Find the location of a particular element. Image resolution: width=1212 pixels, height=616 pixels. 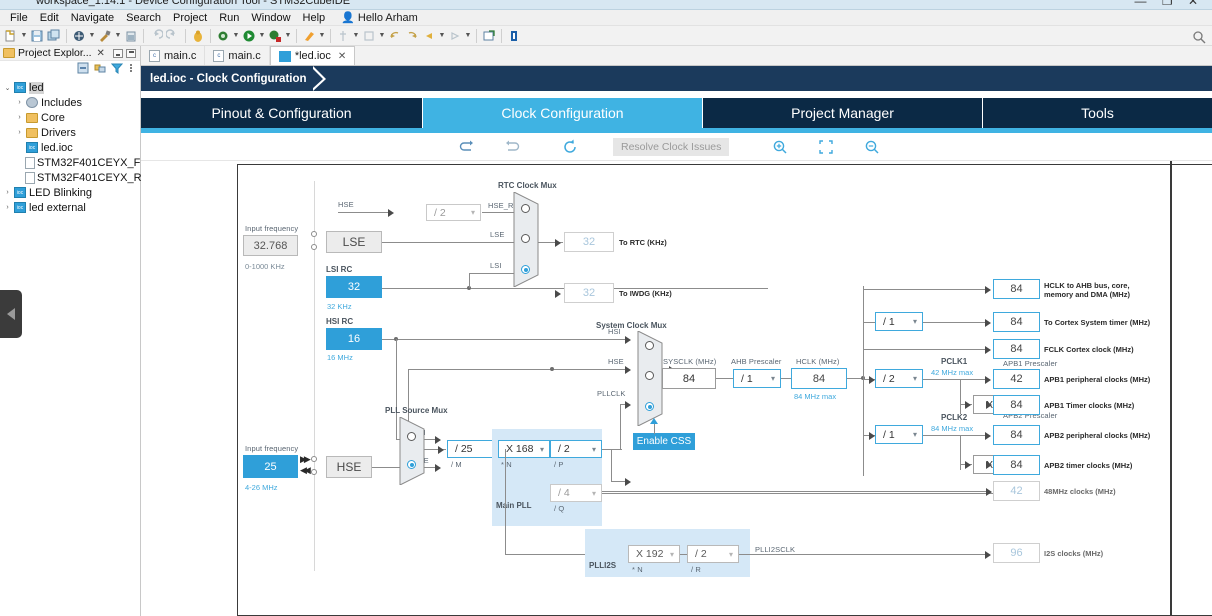

pll-source-mux-option-hse-selected is located at coordinates (411, 464).